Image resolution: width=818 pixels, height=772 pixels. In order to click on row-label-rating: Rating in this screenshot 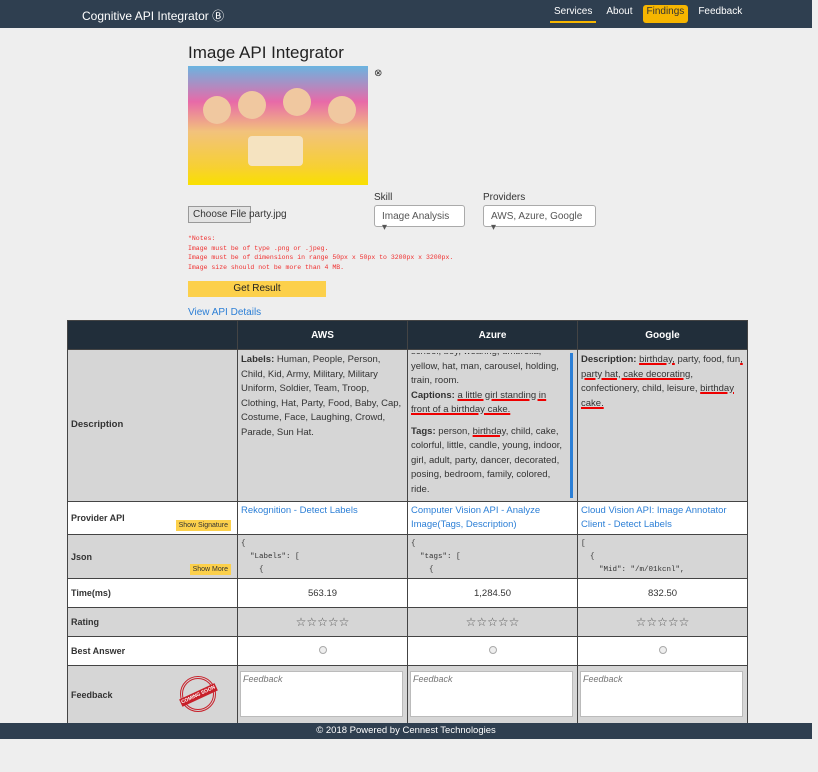, I will do `click(152, 622)`.